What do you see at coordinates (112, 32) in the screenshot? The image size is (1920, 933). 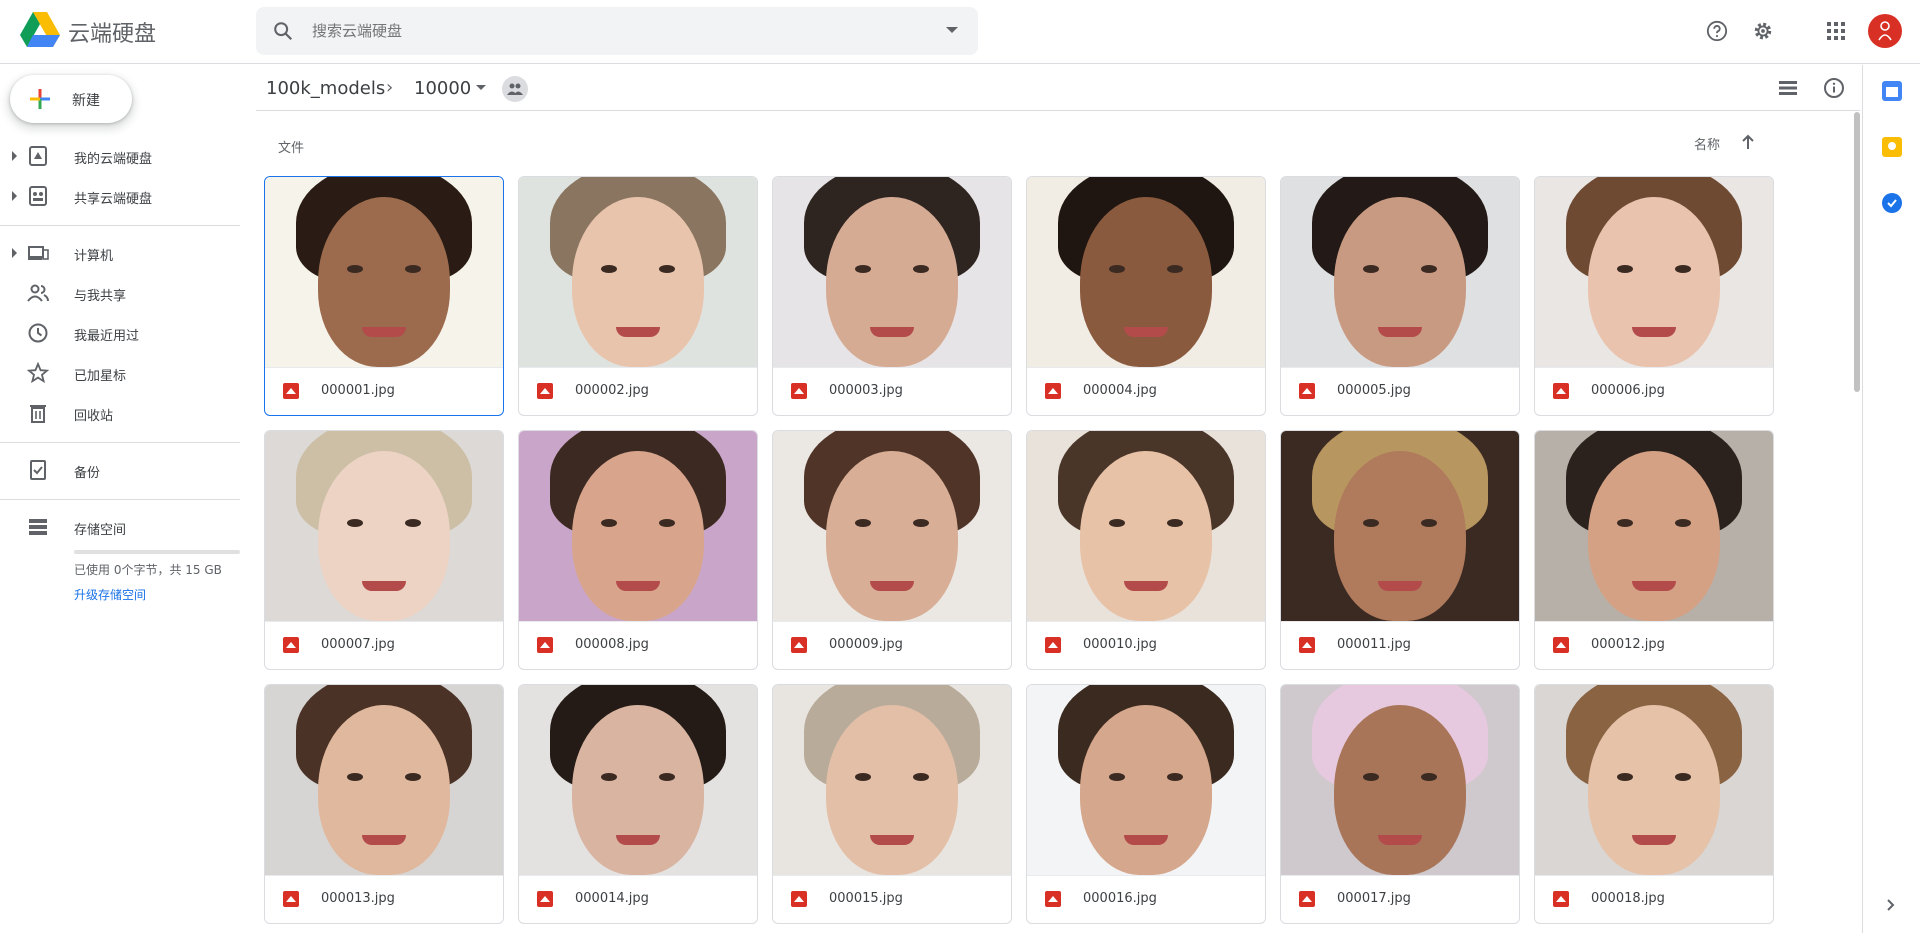 I see `app-title: 云端硬盘` at bounding box center [112, 32].